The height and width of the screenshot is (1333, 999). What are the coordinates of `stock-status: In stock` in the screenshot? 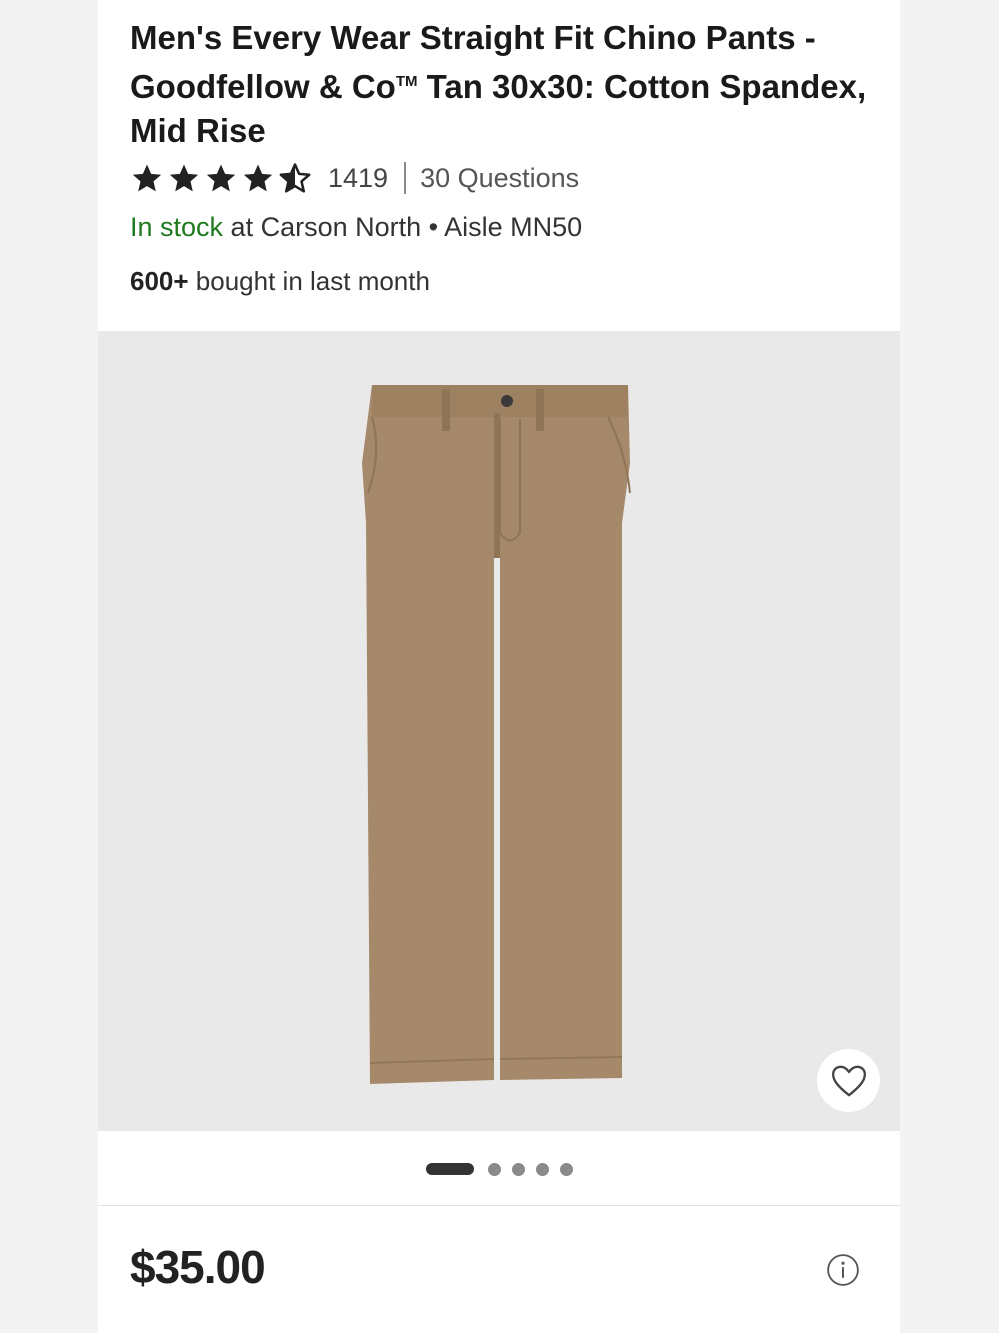 It's located at (177, 227).